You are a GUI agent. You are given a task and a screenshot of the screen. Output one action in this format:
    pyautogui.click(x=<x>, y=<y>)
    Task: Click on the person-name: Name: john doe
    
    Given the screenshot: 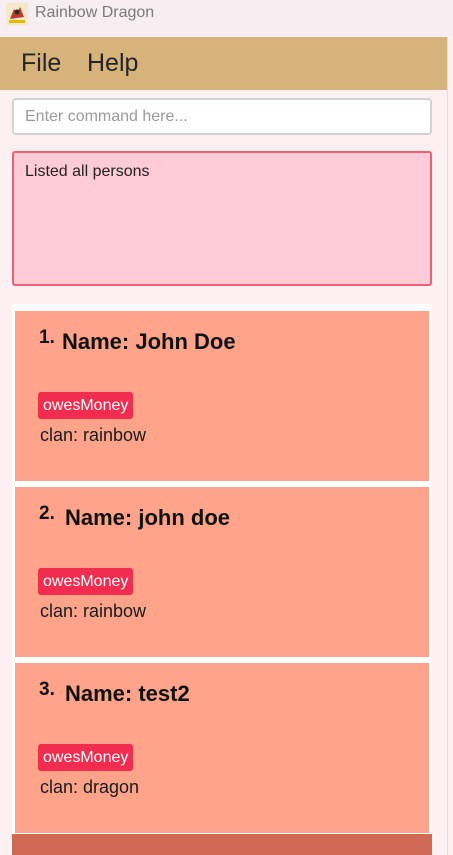 What is the action you would take?
    pyautogui.click(x=148, y=517)
    